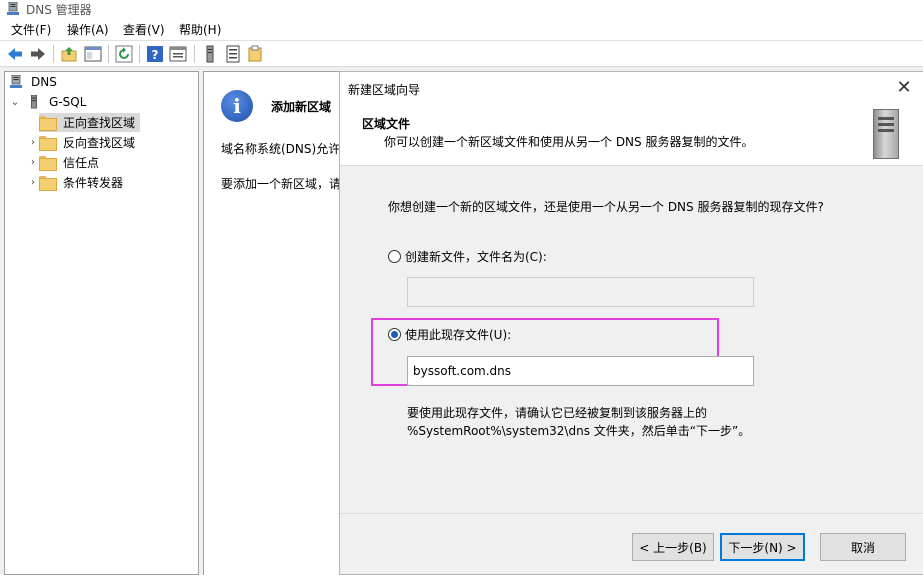  What do you see at coordinates (673, 547) in the screenshot?
I see `back-button: < 上一步(B)` at bounding box center [673, 547].